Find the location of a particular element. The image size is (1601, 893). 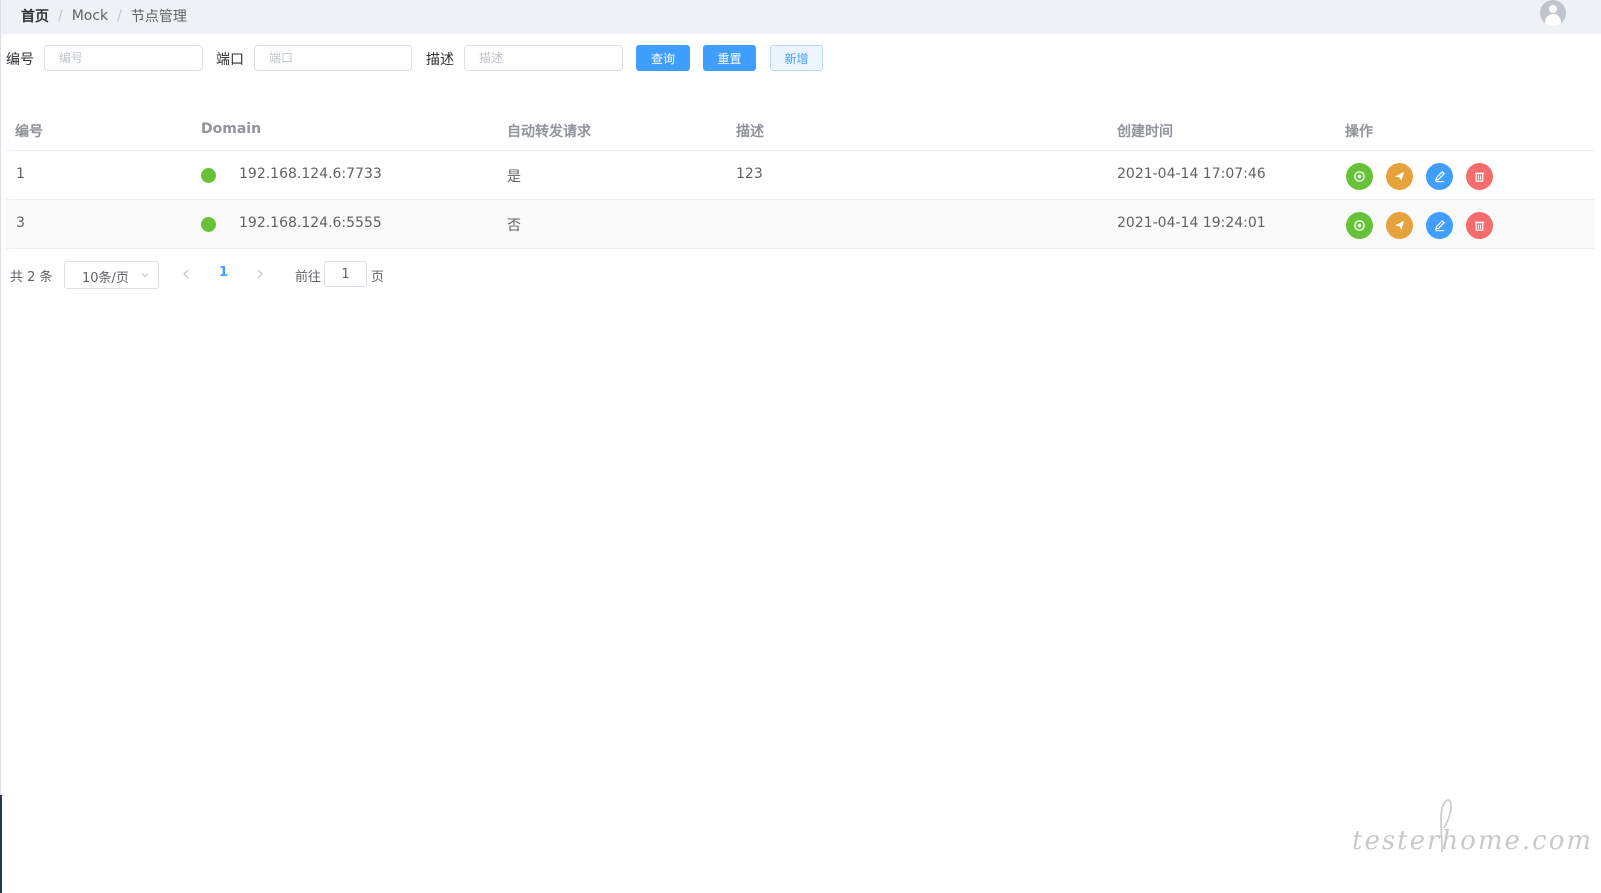

total-count: 共 2 条 is located at coordinates (31, 277).